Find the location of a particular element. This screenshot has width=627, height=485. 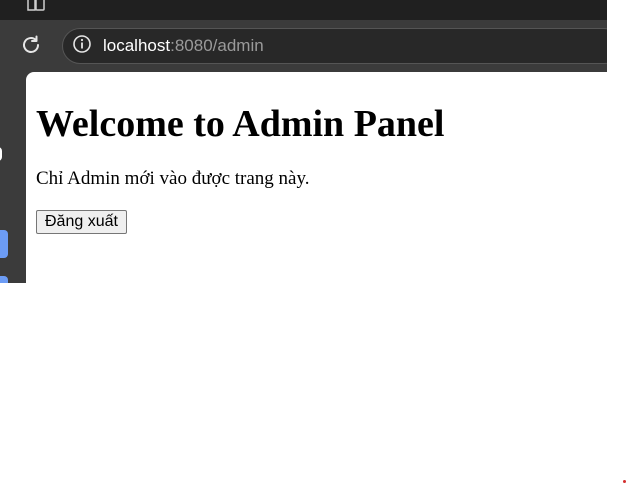

logout-button: Đăng xuất is located at coordinates (81, 222).